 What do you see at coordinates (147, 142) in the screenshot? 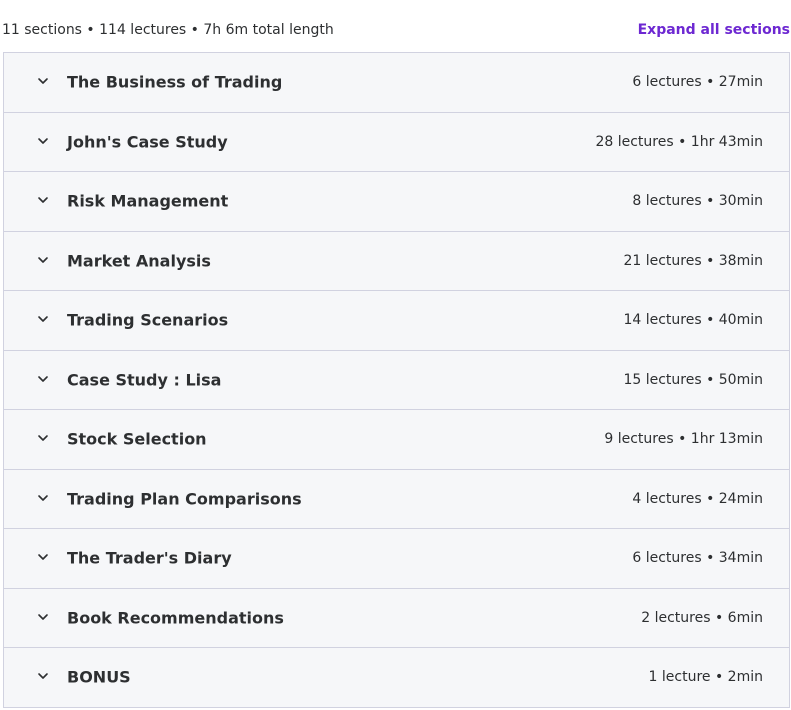
I see `section-title: John's Case Study` at bounding box center [147, 142].